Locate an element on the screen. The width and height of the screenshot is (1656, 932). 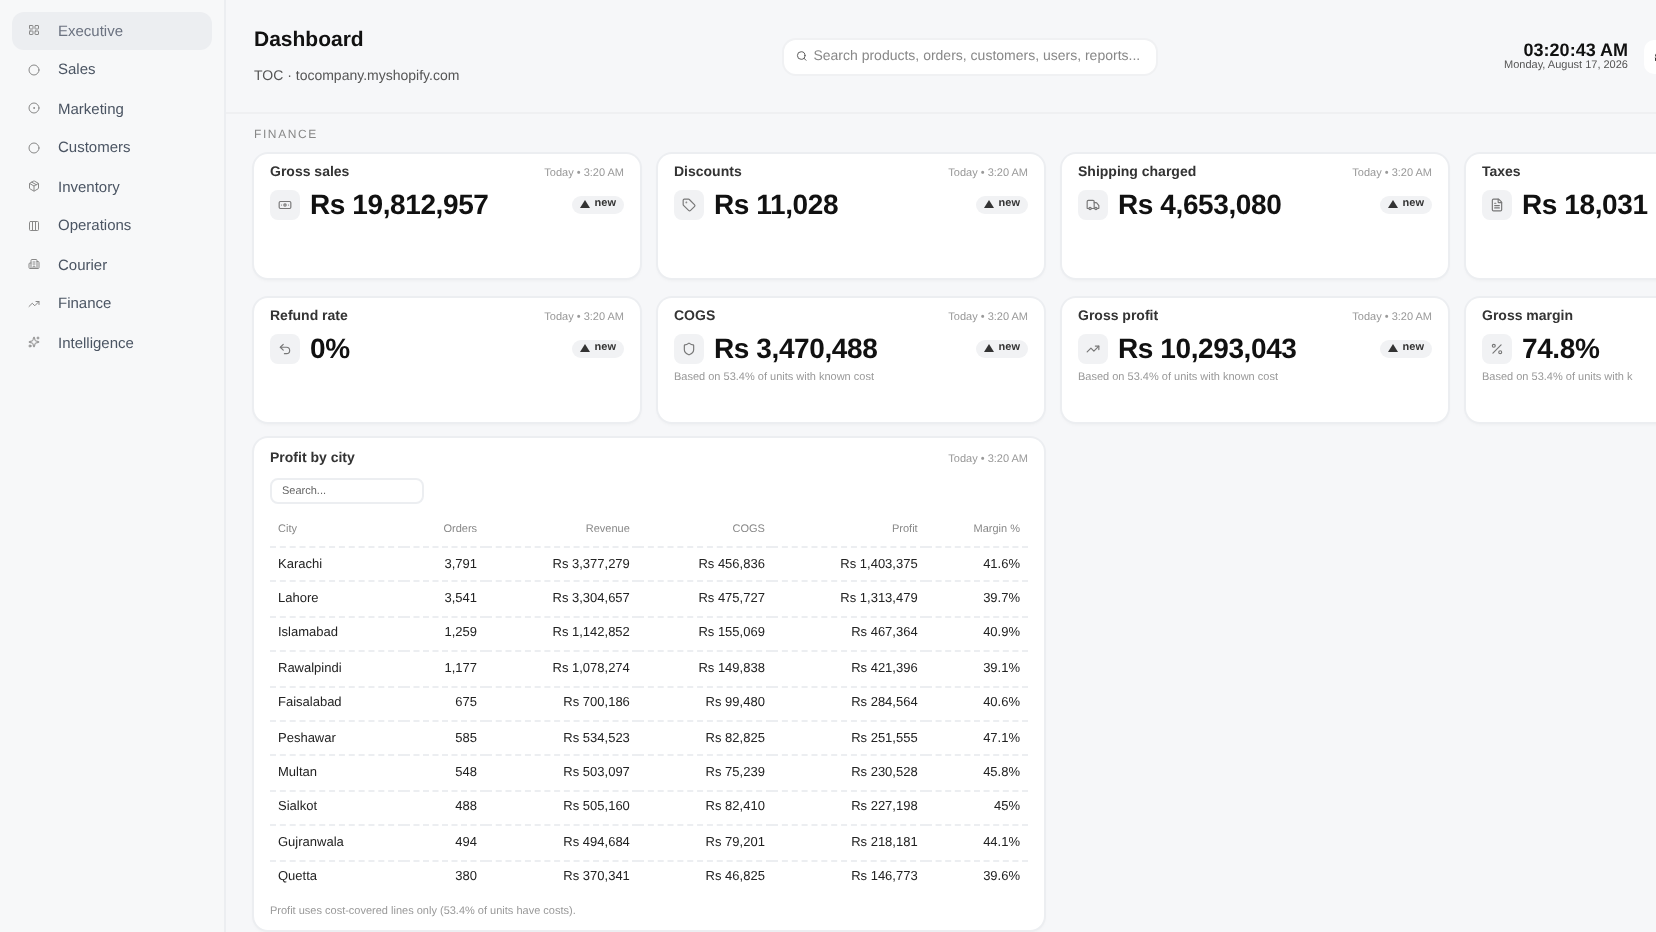
box-icon is located at coordinates (34, 186).